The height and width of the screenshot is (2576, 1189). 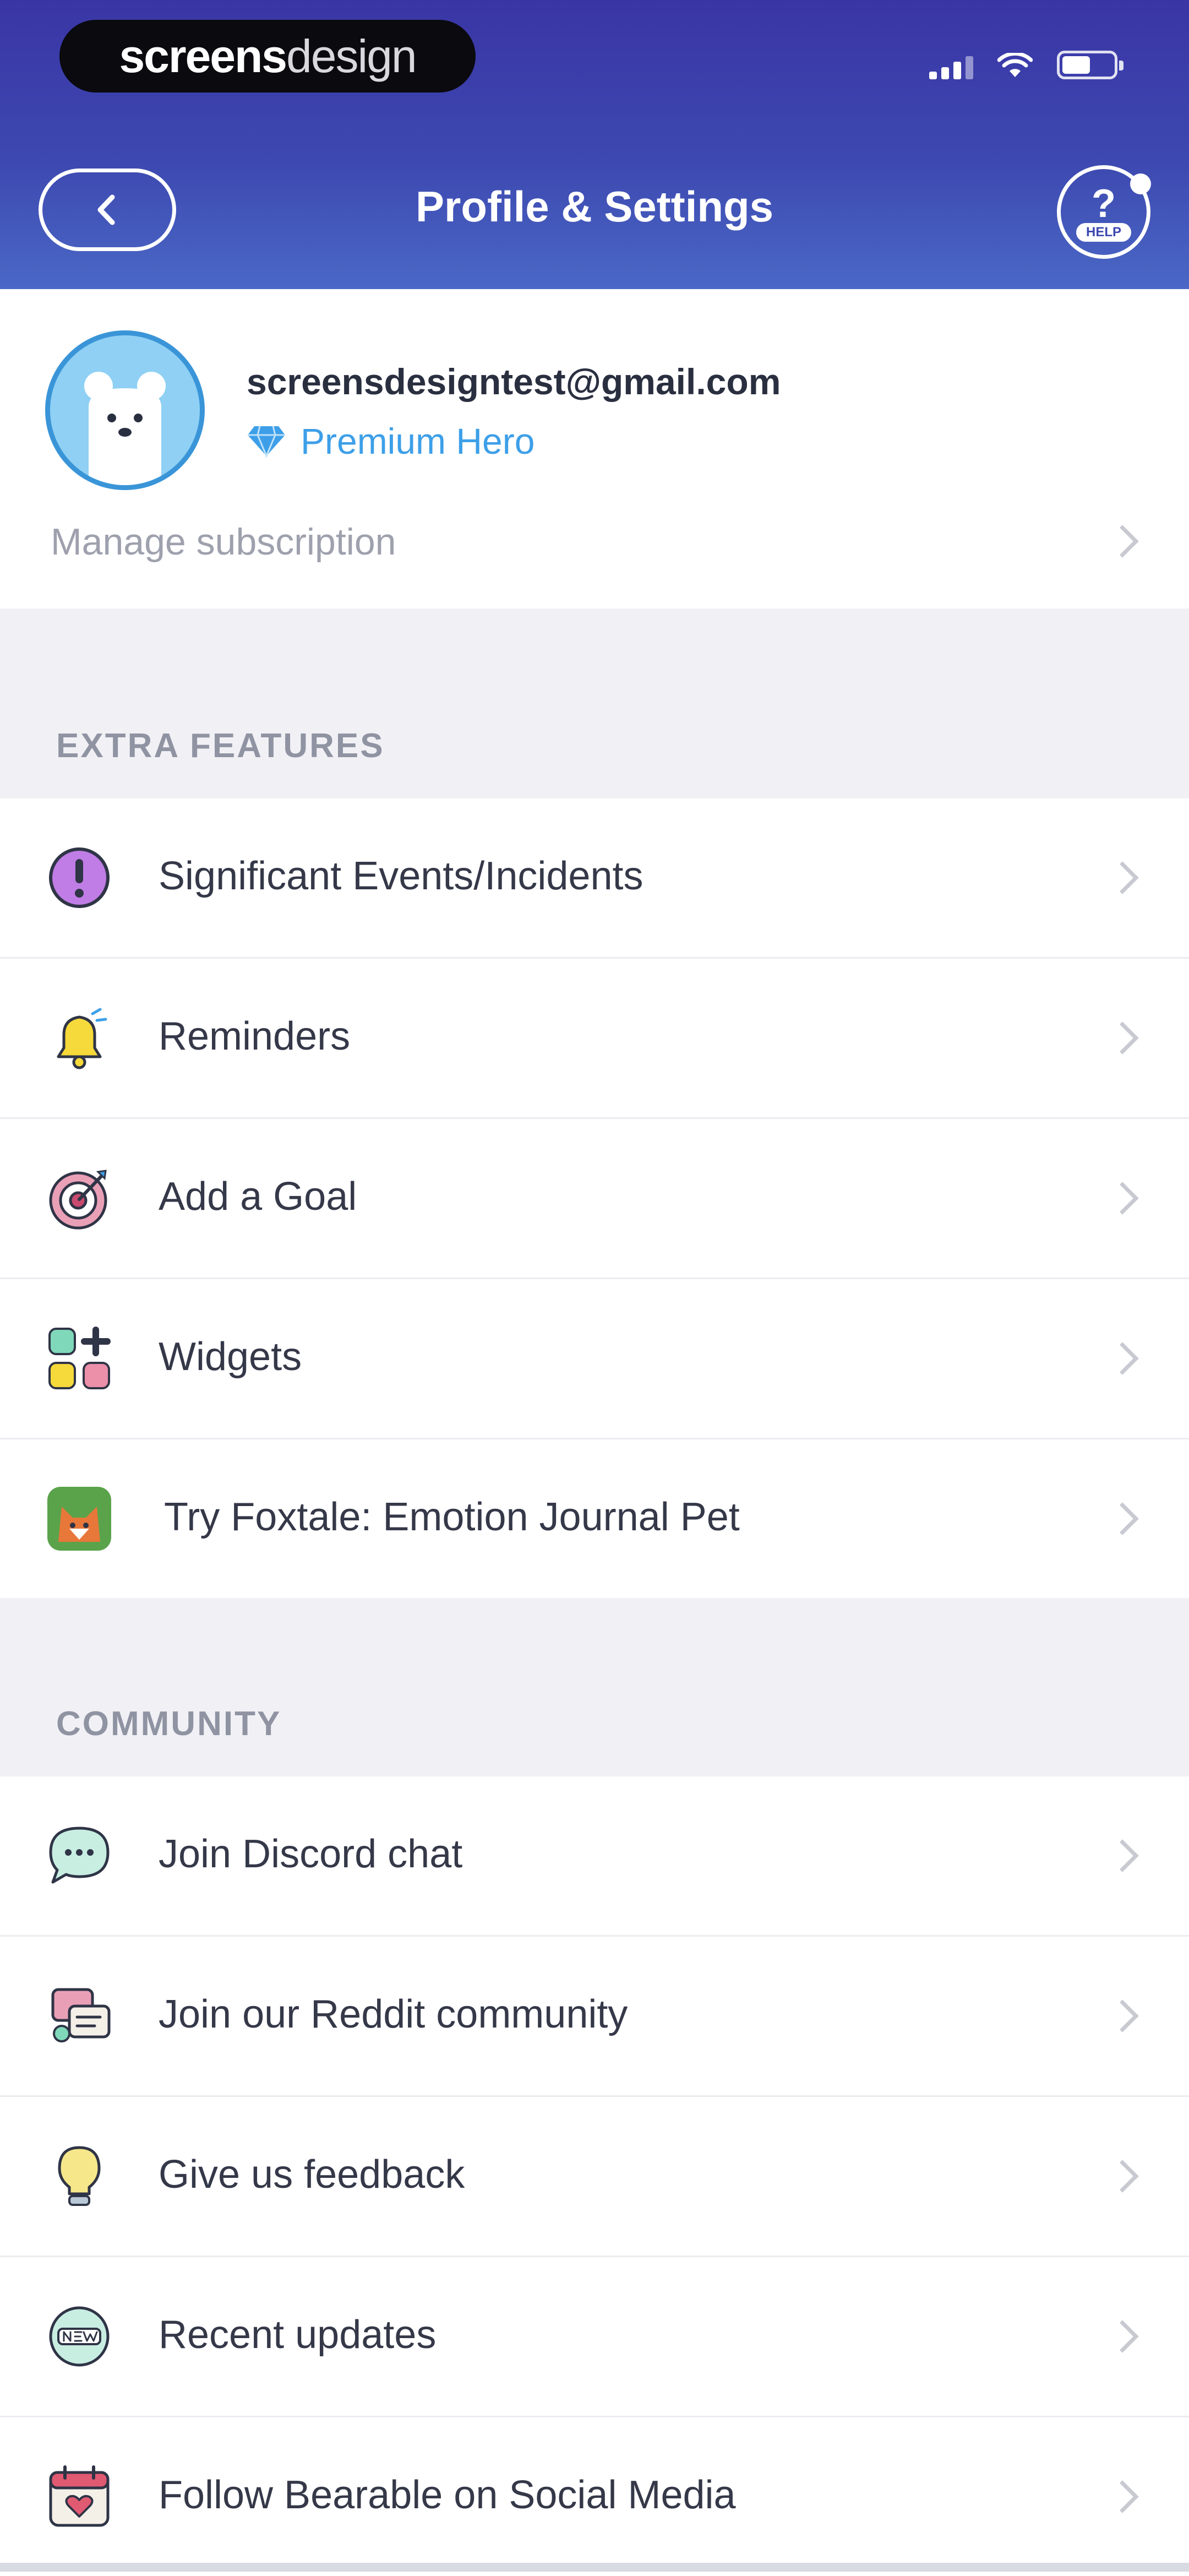 I want to click on bell-icon, so click(x=79, y=1038).